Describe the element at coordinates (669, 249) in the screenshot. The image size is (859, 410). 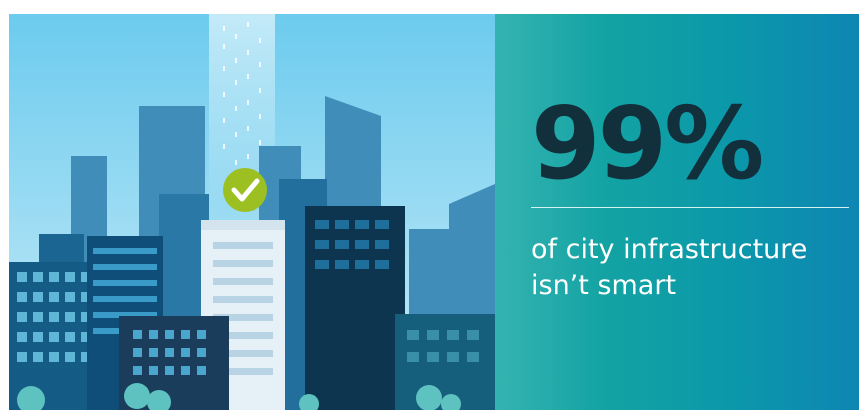
I see `caption-line-1: of city infrastructure` at that location.